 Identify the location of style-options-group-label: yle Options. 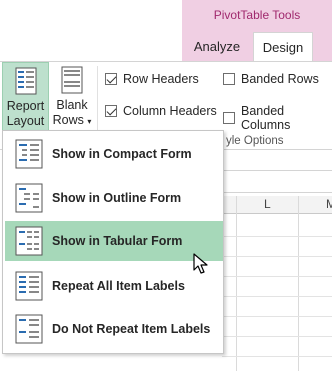
(255, 141).